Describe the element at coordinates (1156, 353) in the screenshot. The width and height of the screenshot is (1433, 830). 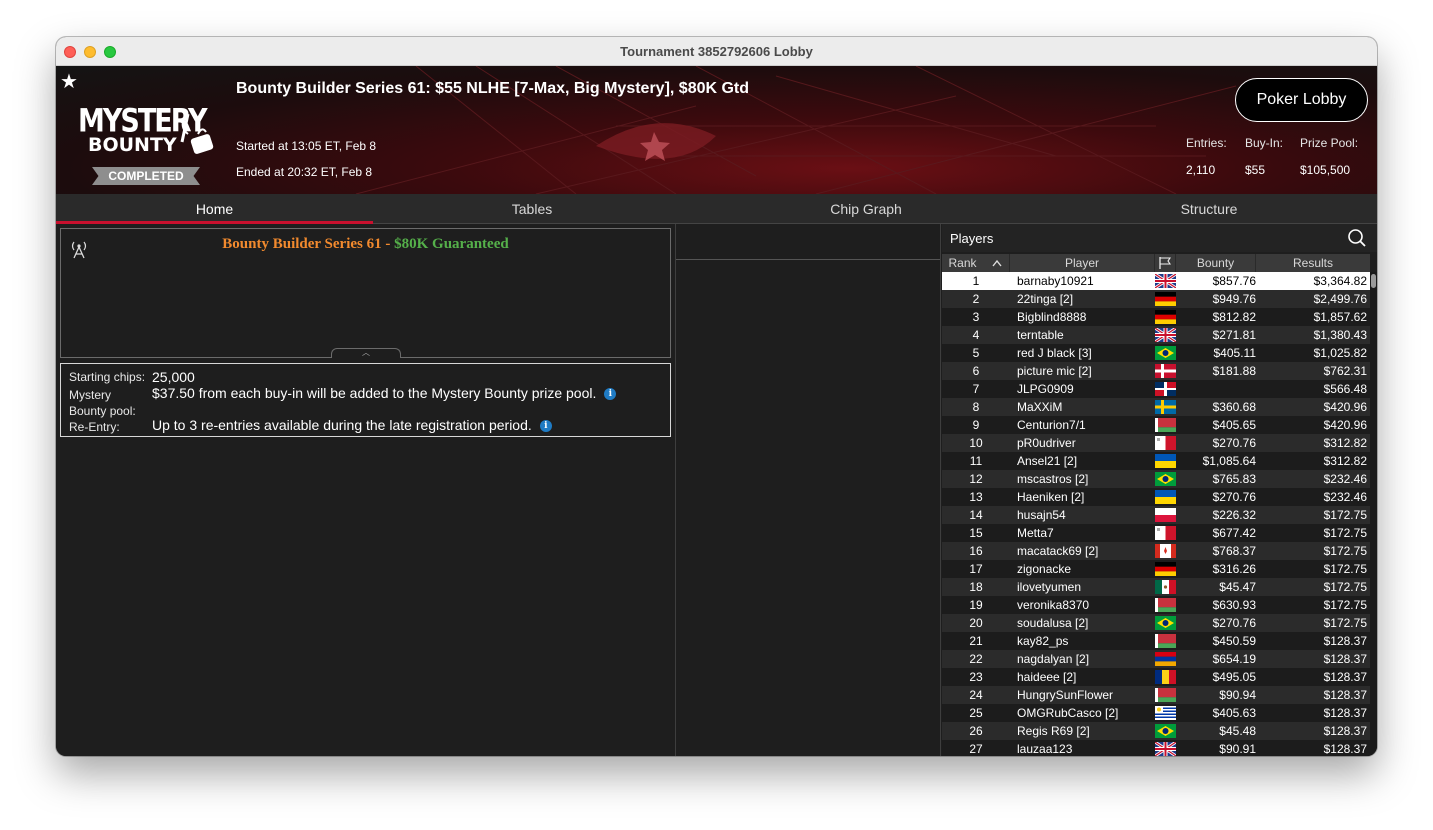
I see `table-row: 5 red J black [3] $405.11 $1,025.82` at that location.